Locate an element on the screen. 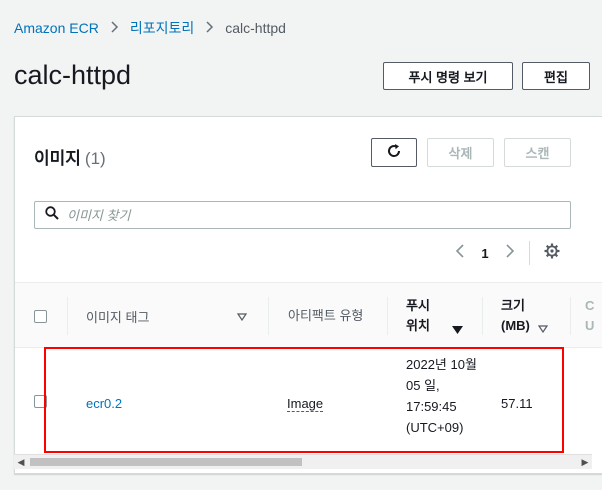  col-pushed-at: 푸시 위치 is located at coordinates (434, 316).